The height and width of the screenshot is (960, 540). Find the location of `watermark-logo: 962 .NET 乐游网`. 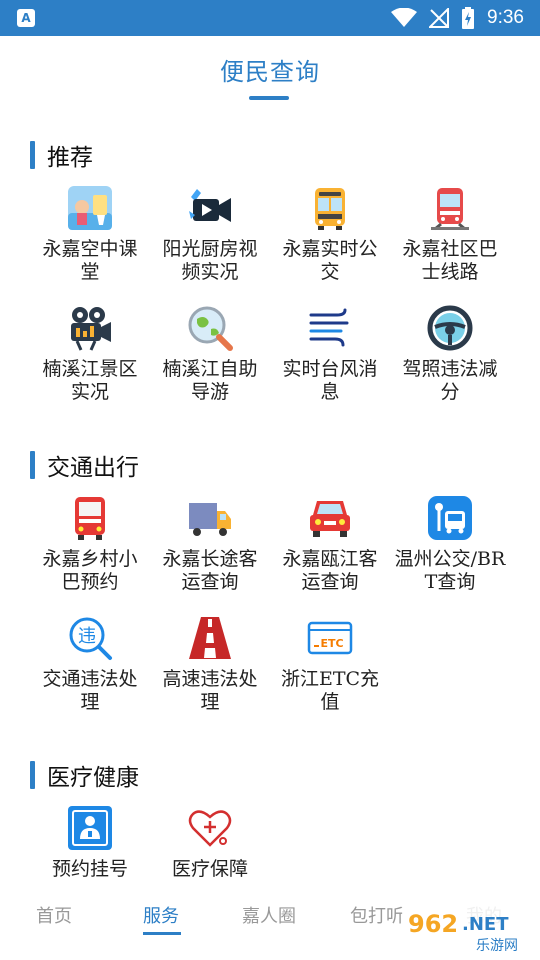

watermark-logo: 962 .NET 乐游网 is located at coordinates (468, 930).